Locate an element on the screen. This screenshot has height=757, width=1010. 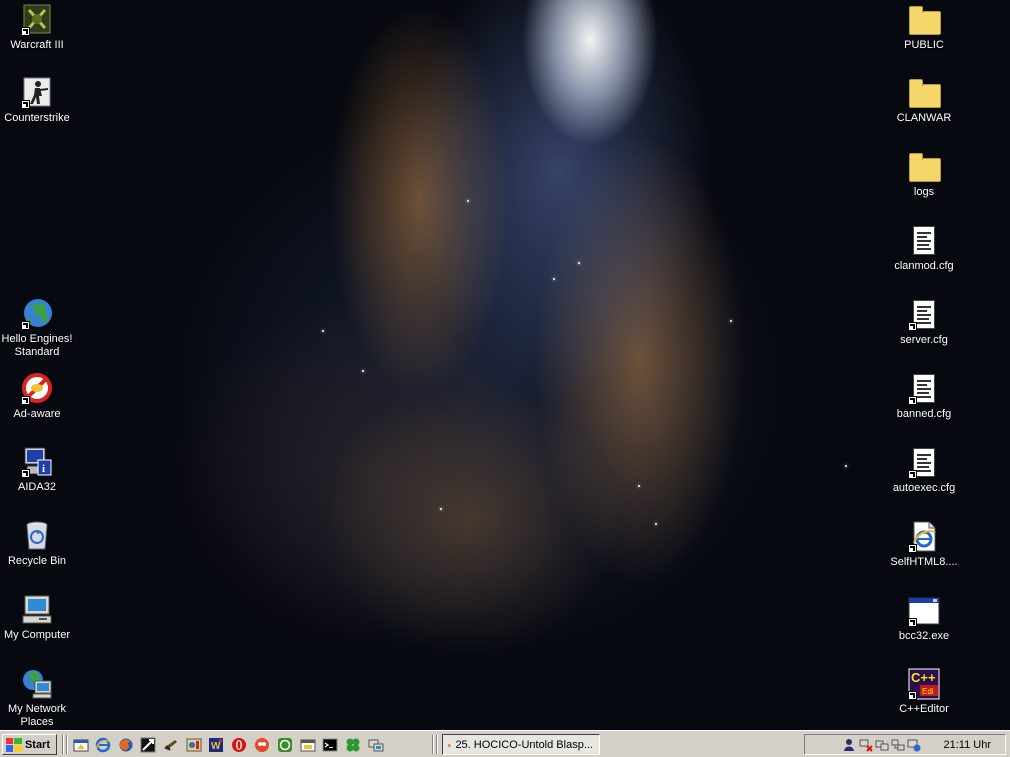
ad-aware-icon is located at coordinates (37, 389).